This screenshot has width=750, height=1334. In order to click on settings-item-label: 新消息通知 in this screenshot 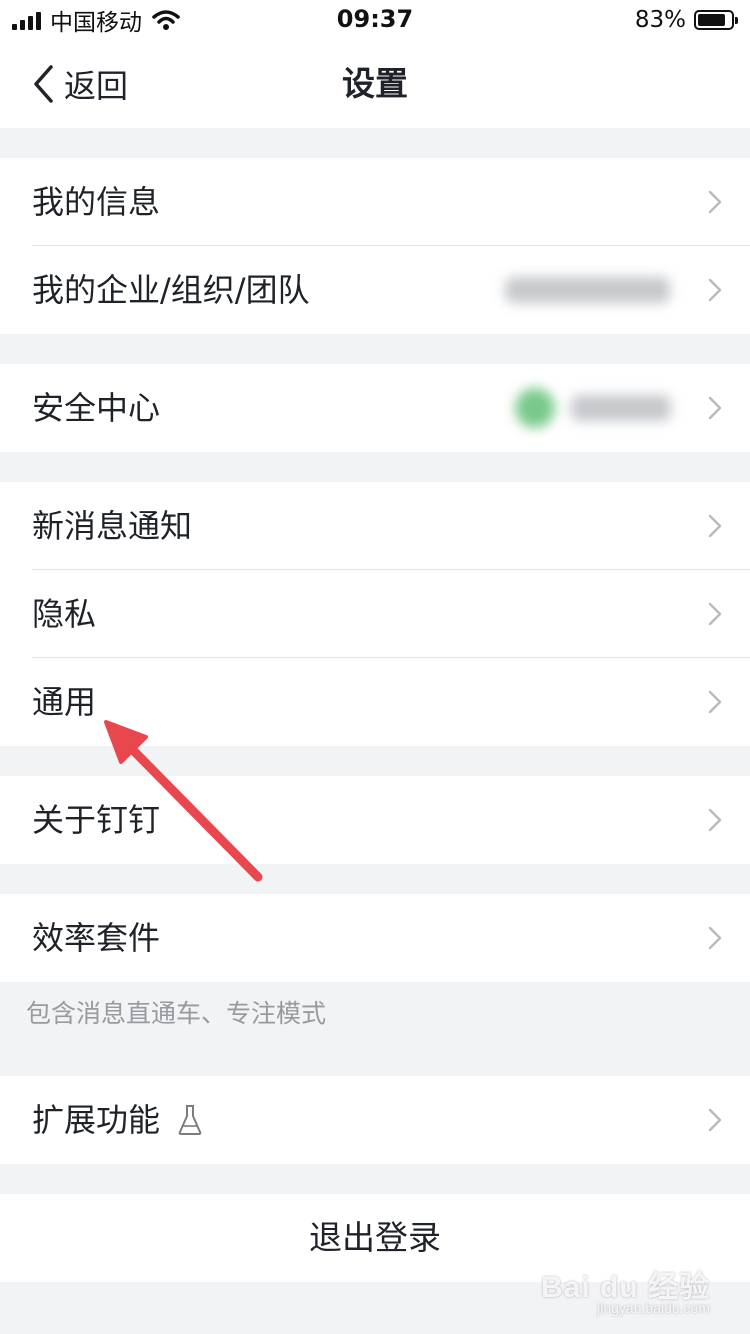, I will do `click(112, 526)`.